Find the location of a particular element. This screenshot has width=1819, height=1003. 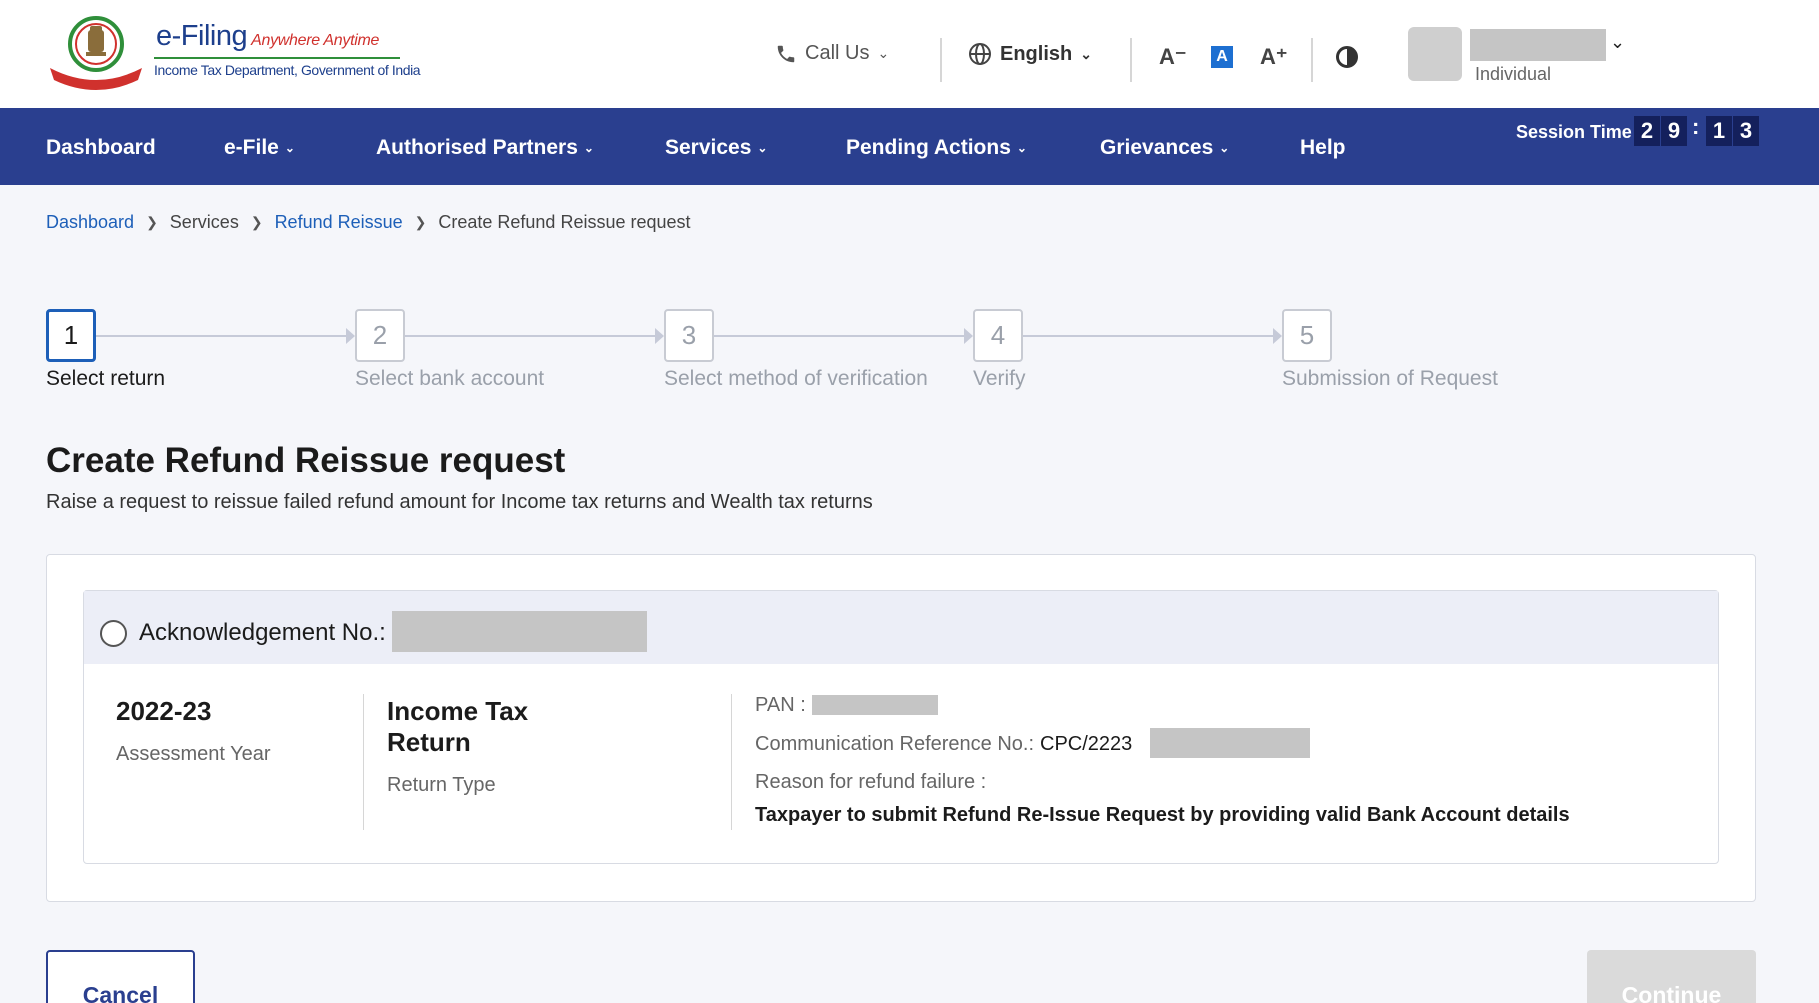

step-4-number: 4 is located at coordinates (998, 335).